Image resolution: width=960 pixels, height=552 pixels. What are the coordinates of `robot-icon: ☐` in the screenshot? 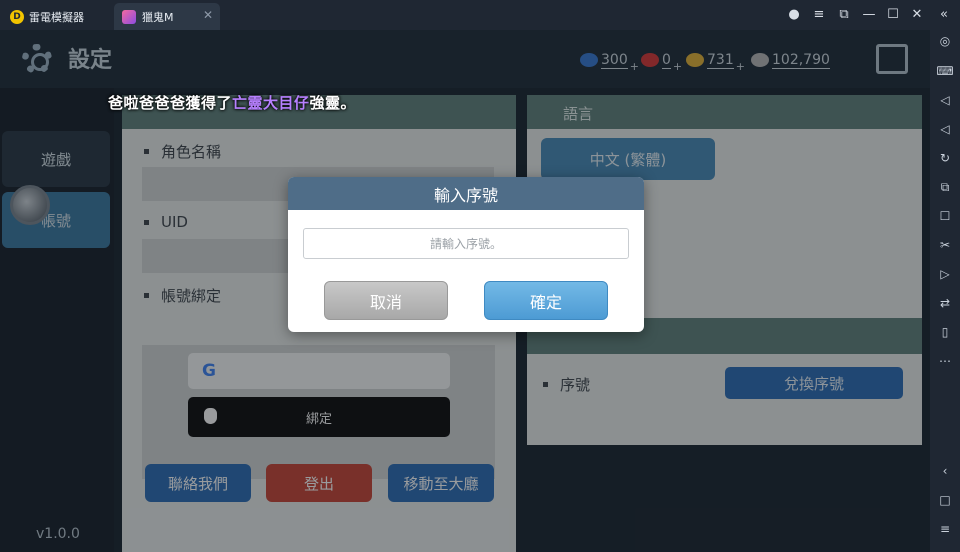 It's located at (945, 216).